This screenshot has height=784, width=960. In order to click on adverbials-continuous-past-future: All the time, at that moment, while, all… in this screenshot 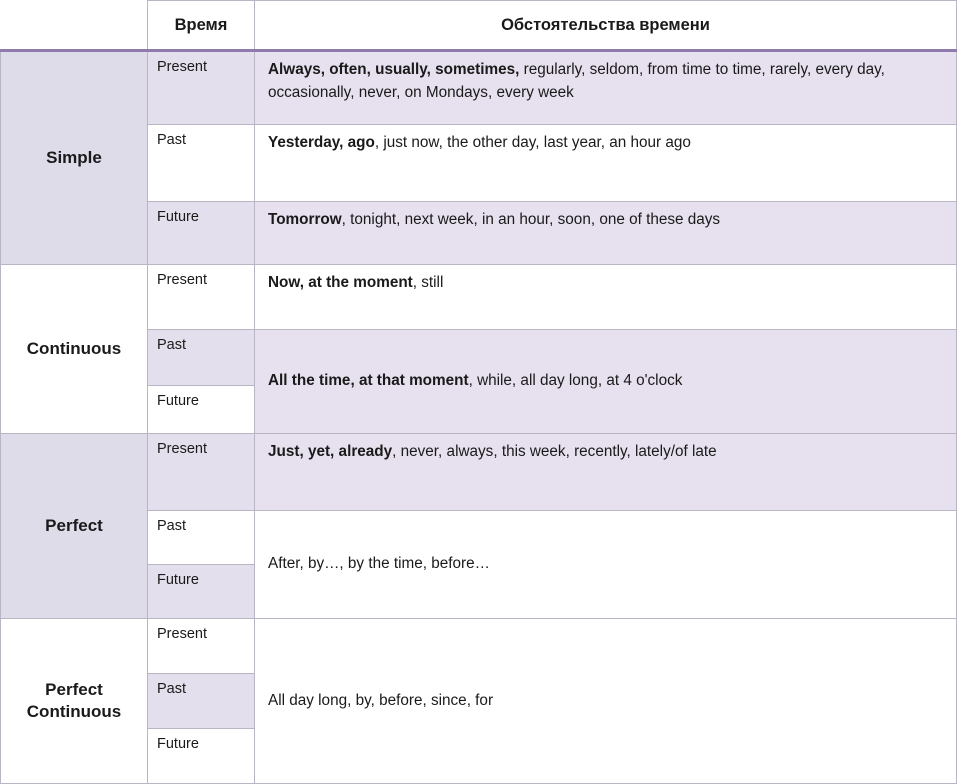, I will do `click(605, 381)`.